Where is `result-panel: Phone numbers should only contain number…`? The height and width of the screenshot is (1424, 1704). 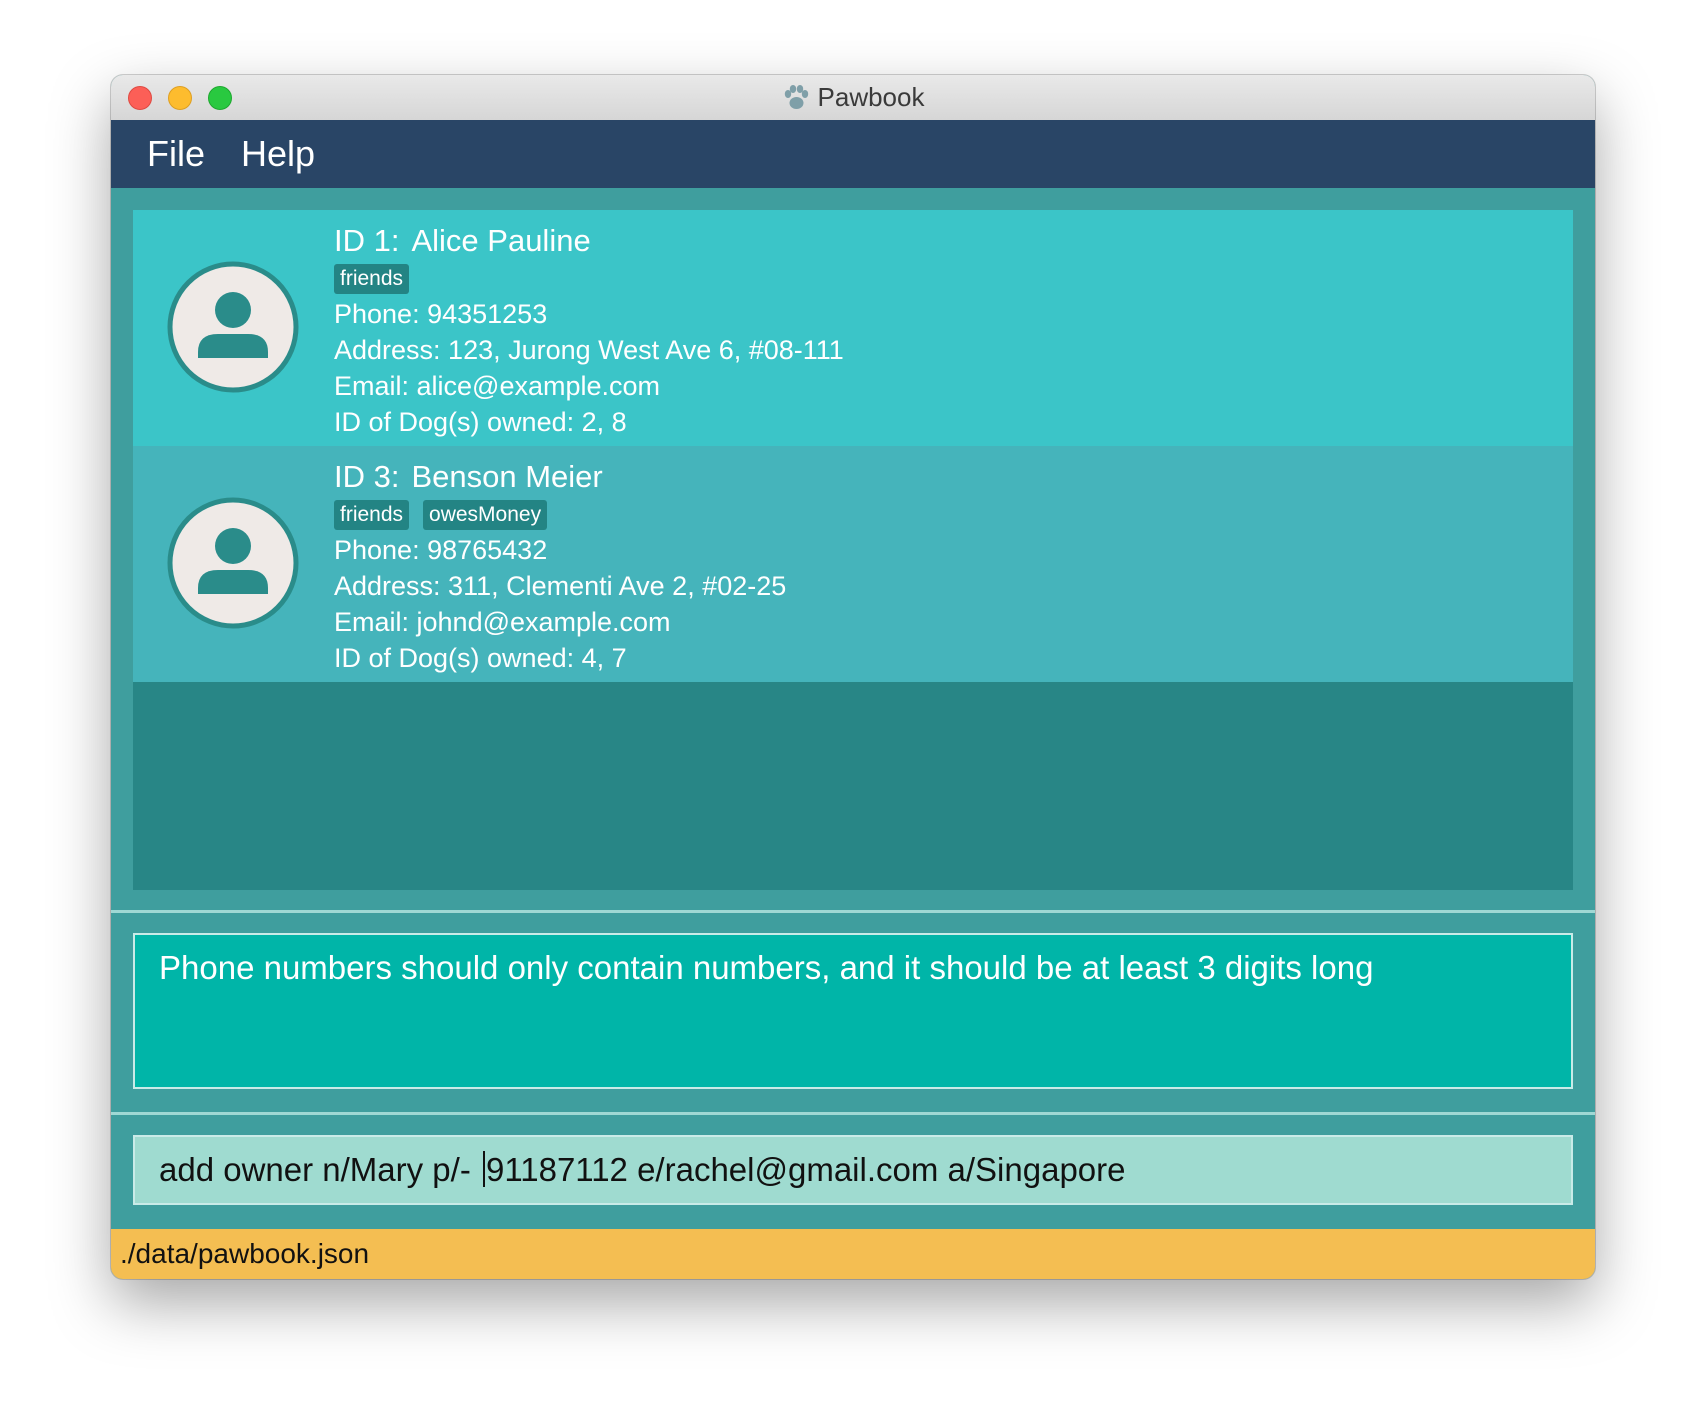
result-panel: Phone numbers should only contain number… is located at coordinates (853, 1014).